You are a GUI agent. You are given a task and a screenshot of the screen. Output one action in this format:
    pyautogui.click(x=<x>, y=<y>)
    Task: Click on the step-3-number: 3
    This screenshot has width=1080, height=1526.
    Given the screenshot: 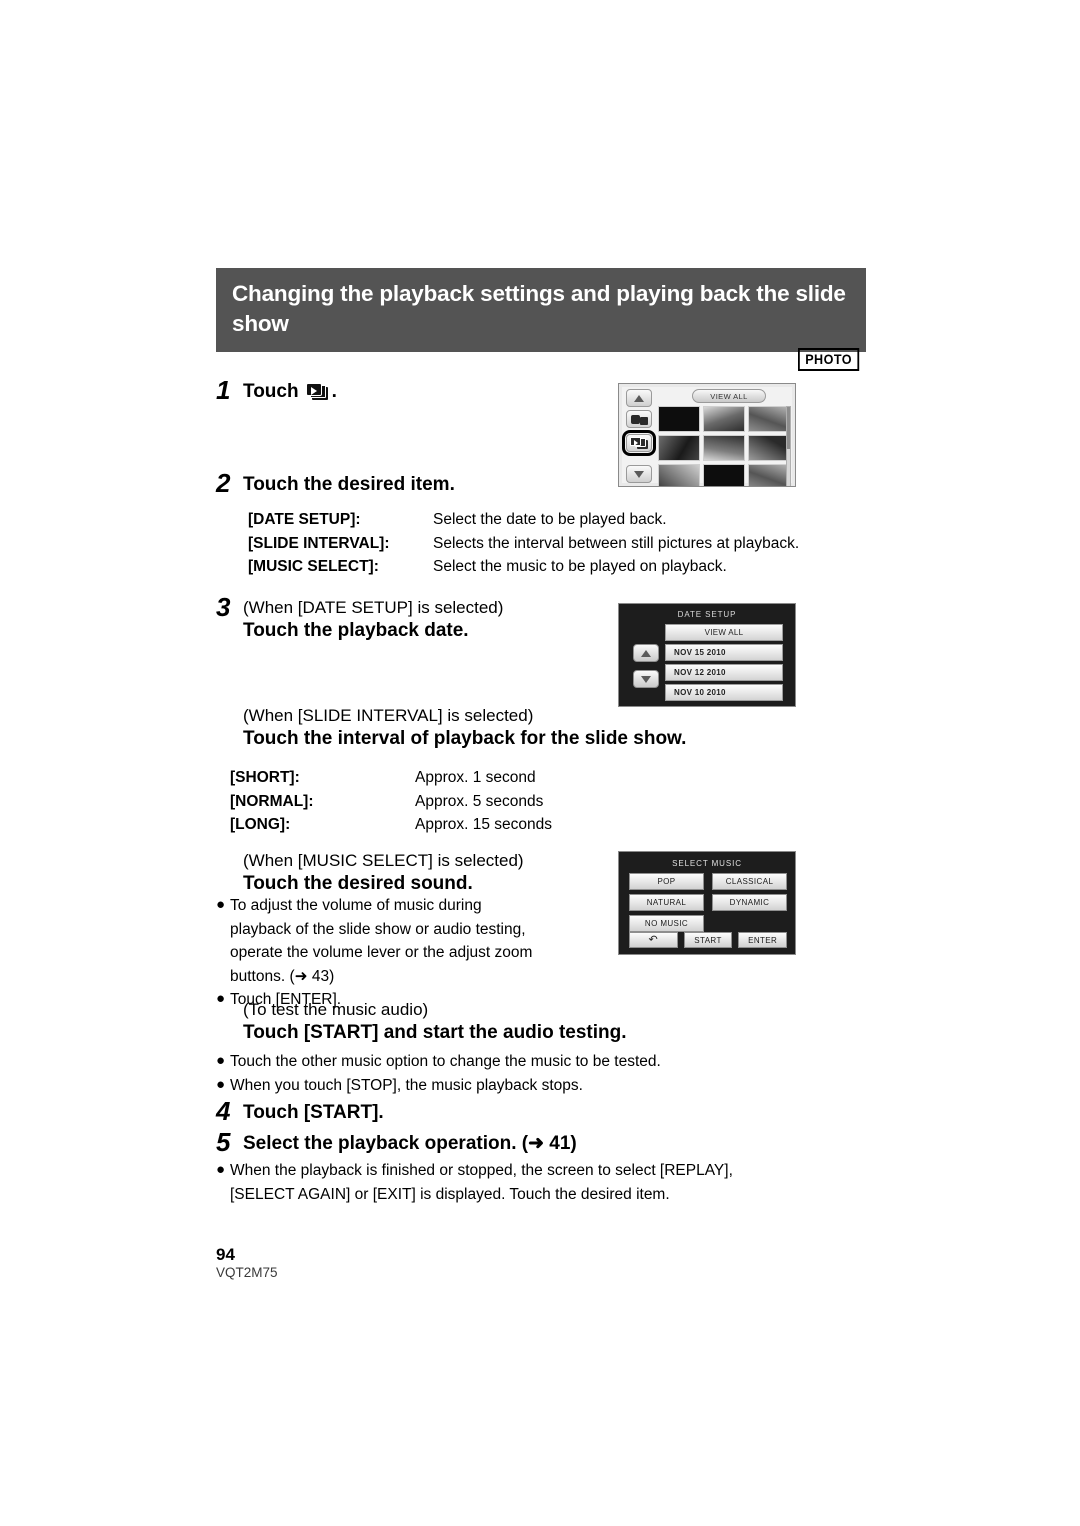 What is the action you would take?
    pyautogui.click(x=223, y=607)
    